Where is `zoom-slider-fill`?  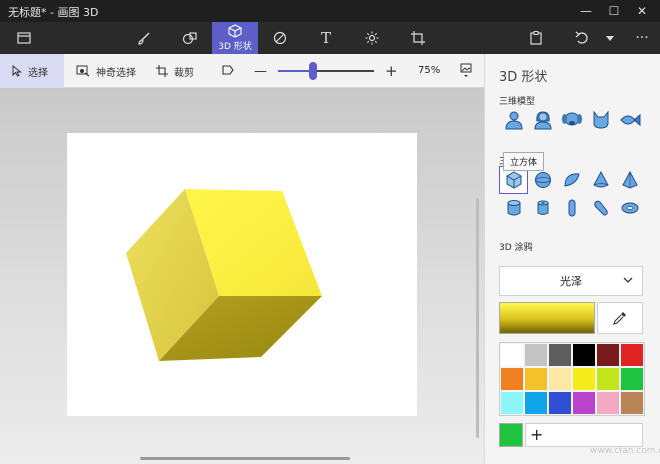 zoom-slider-fill is located at coordinates (295, 71).